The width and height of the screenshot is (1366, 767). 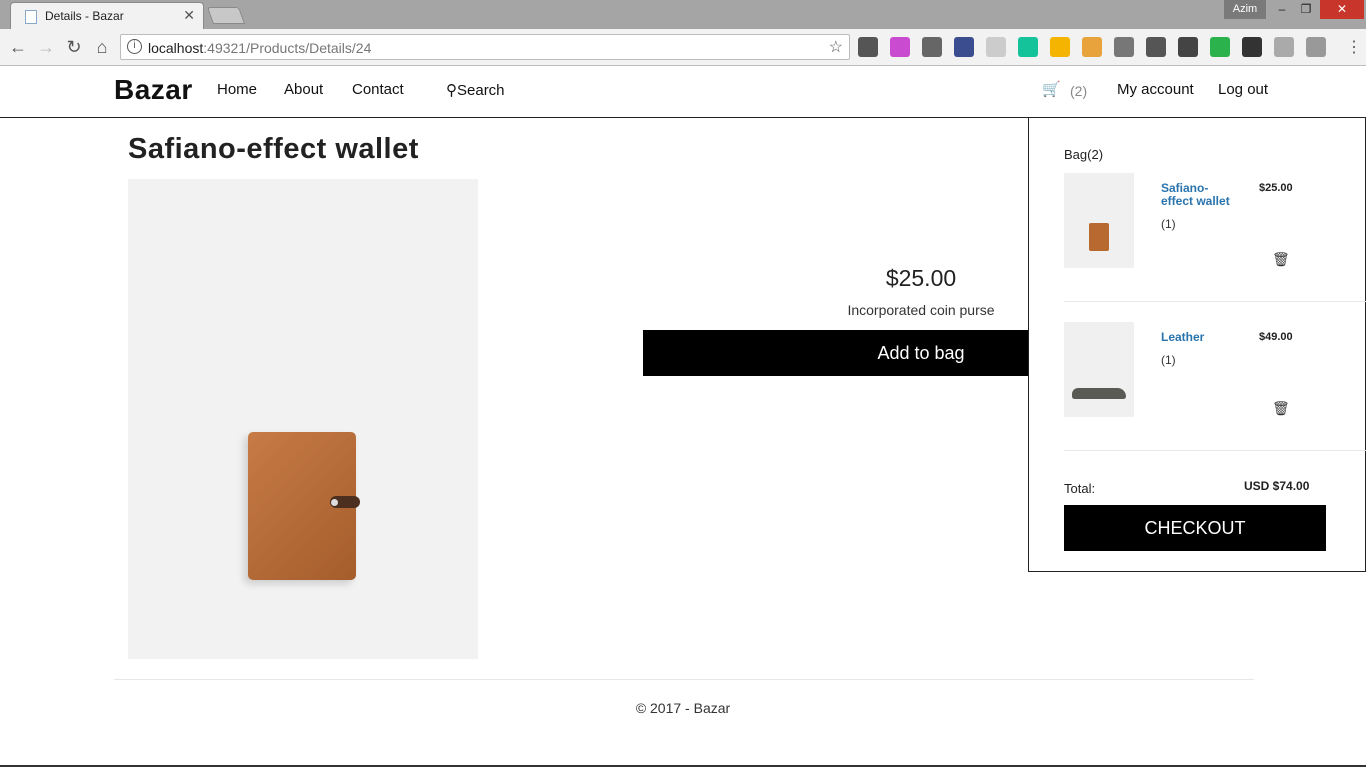 What do you see at coordinates (1078, 91) in the screenshot?
I see `cart-count: (2)` at bounding box center [1078, 91].